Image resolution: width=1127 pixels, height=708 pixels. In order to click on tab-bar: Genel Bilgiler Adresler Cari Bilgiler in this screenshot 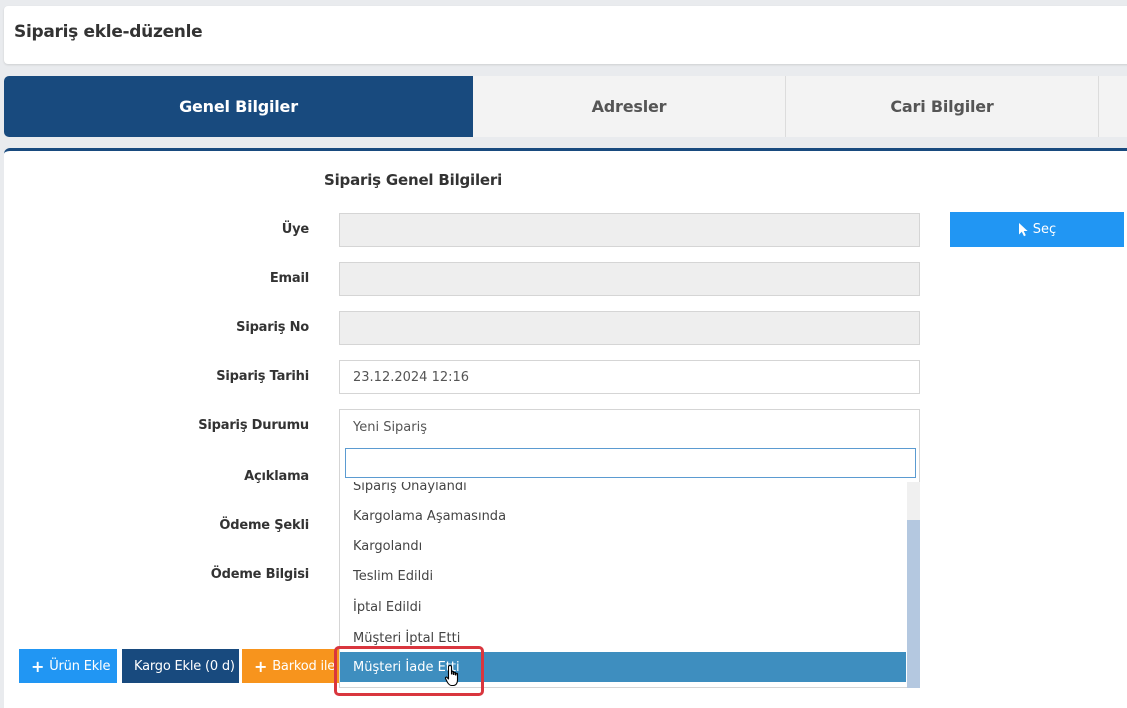, I will do `click(565, 106)`.